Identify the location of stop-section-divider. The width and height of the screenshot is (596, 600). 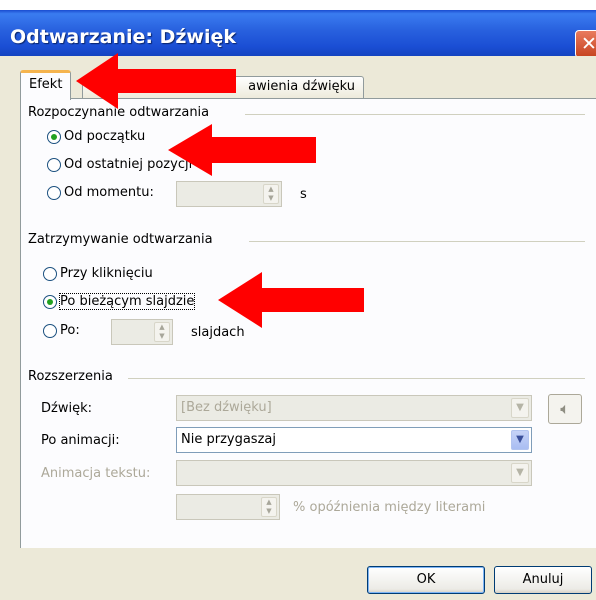
(417, 241).